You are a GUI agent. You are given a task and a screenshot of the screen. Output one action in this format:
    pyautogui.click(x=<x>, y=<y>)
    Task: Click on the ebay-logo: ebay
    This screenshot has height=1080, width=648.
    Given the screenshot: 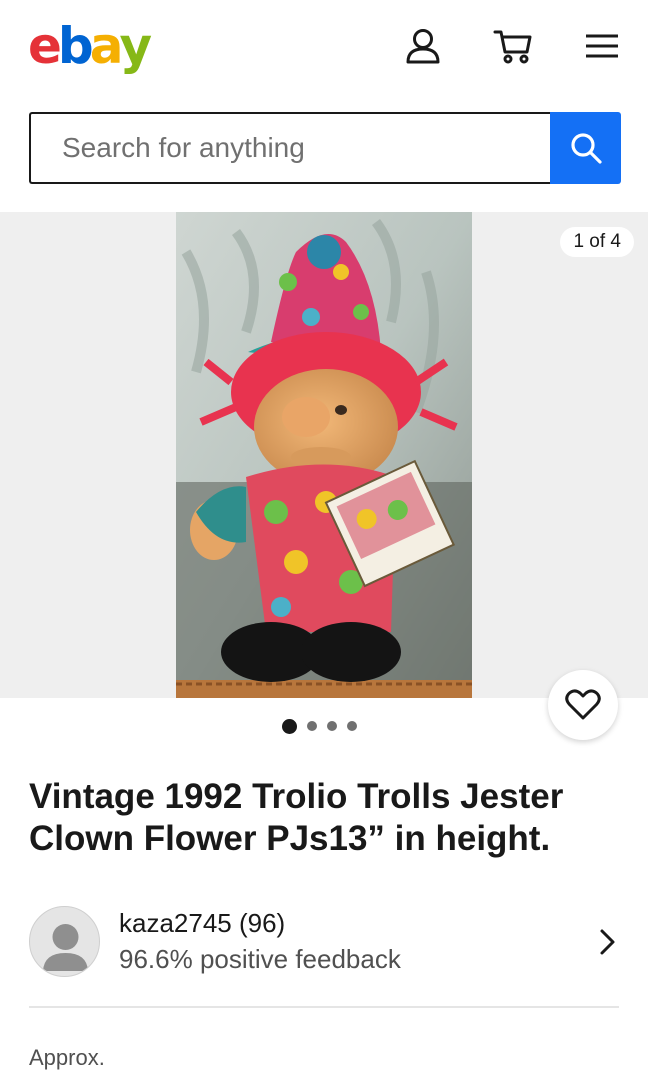 What is the action you would take?
    pyautogui.click(x=90, y=46)
    